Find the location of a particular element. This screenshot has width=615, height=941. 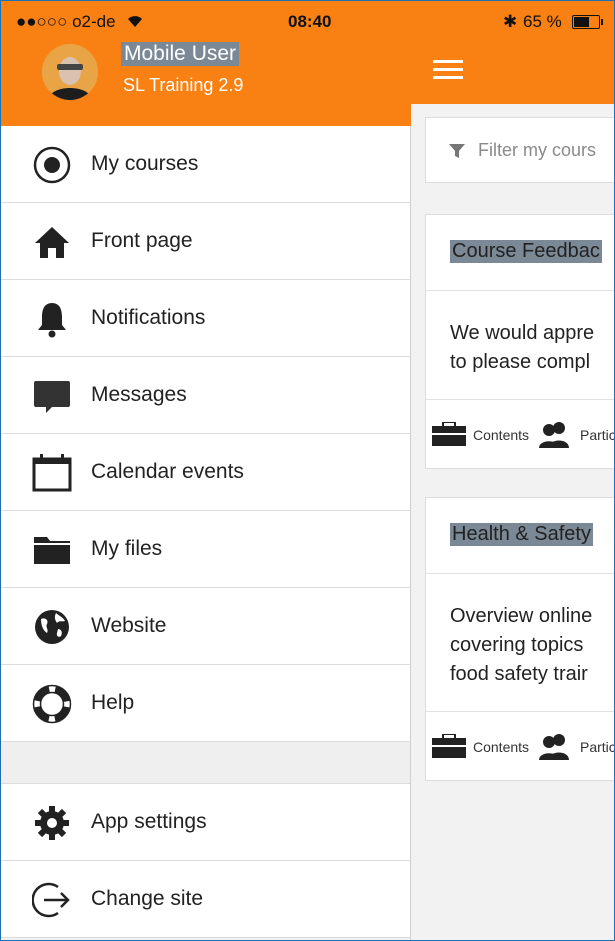

menu-item-front-page: Front page is located at coordinates (205, 241).